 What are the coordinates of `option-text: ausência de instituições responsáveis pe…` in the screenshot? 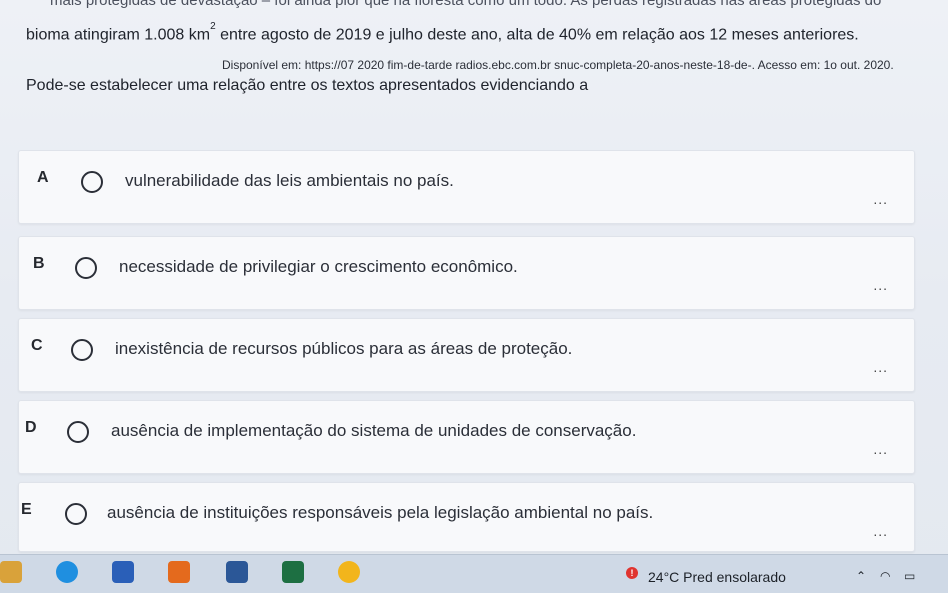 It's located at (380, 512).